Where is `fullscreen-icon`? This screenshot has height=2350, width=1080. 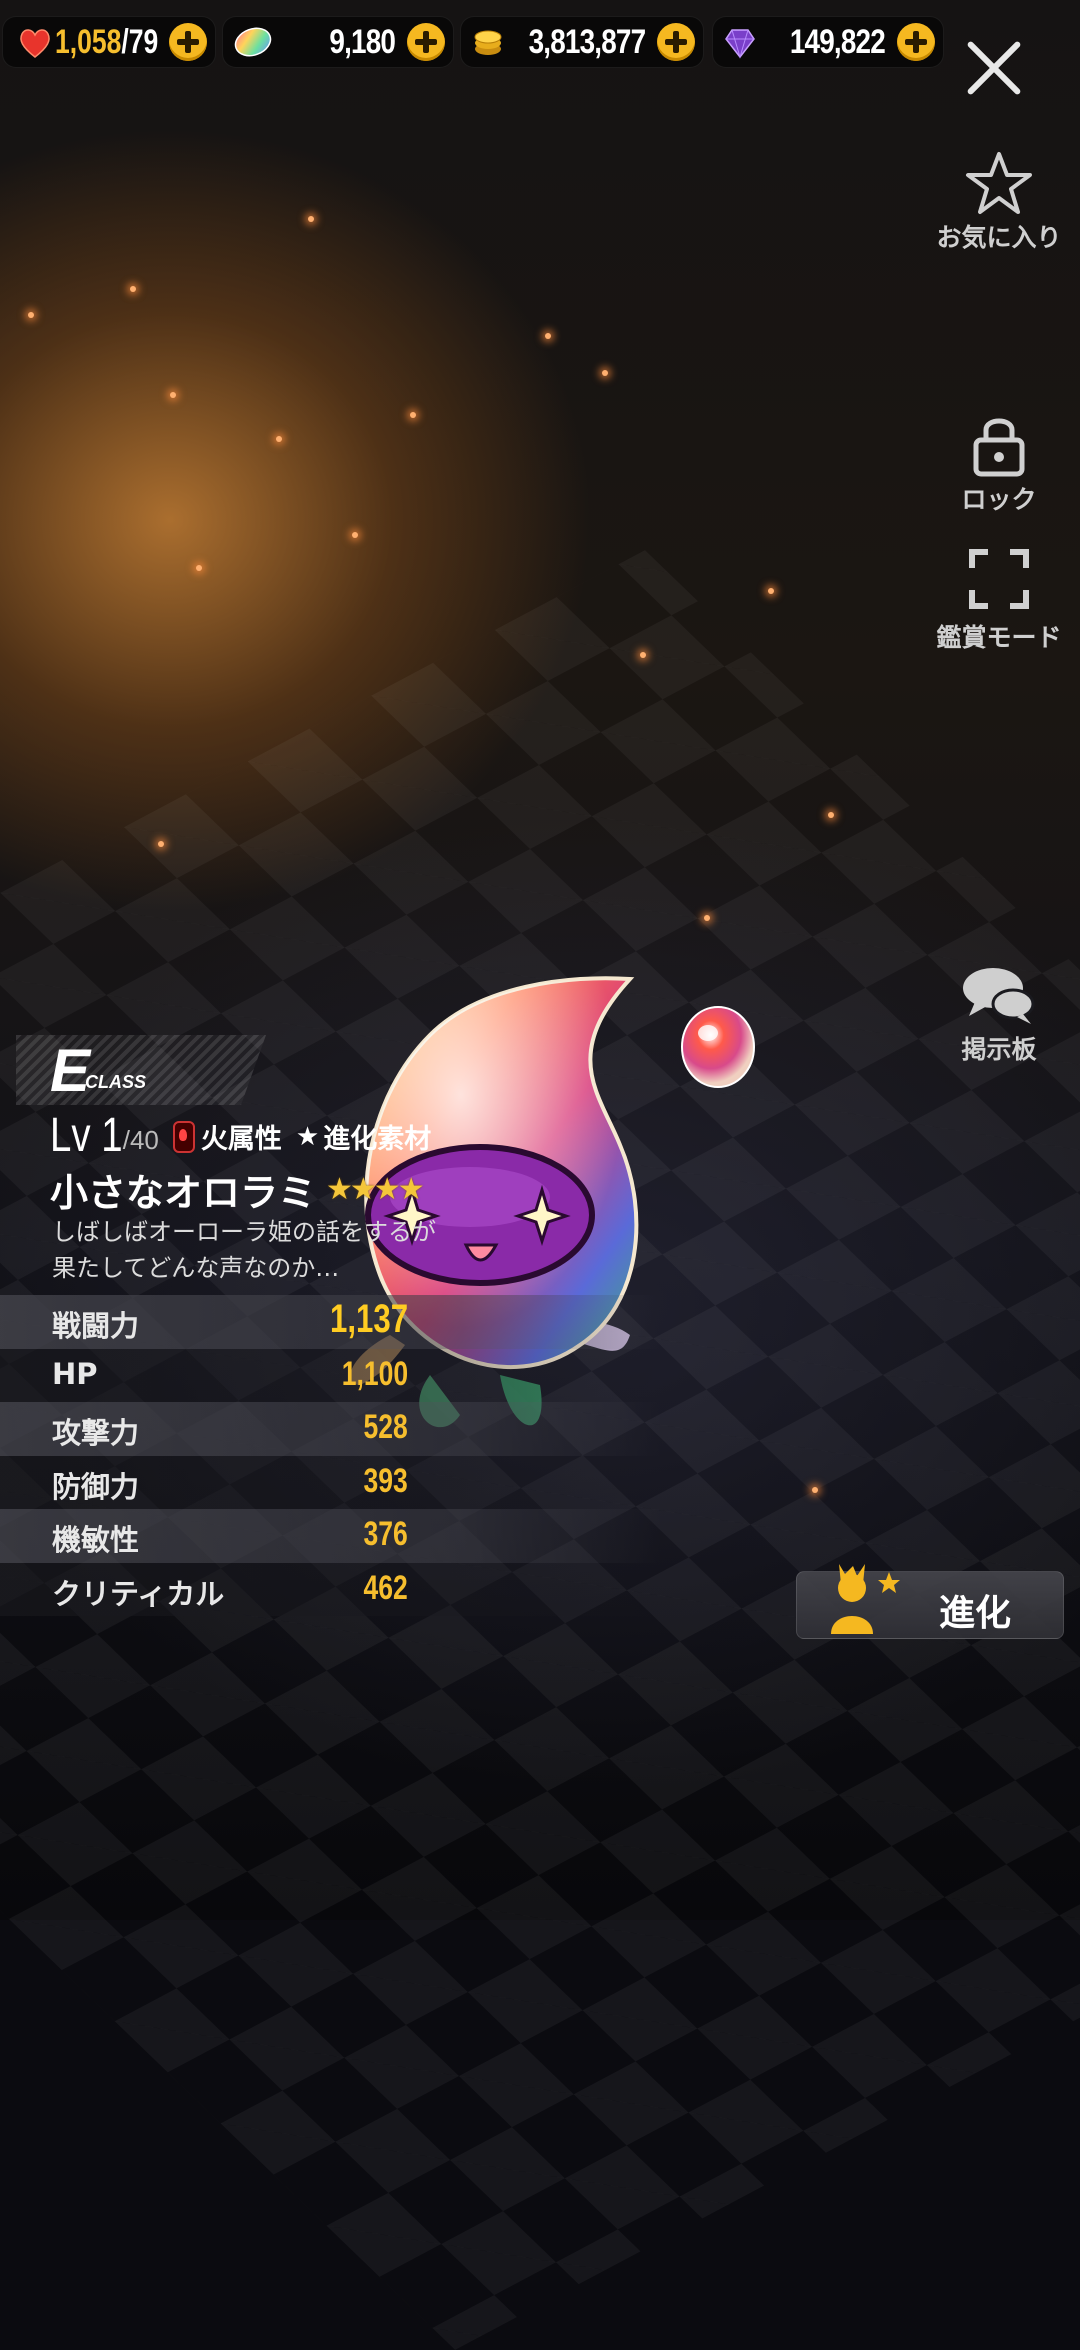 fullscreen-icon is located at coordinates (999, 579).